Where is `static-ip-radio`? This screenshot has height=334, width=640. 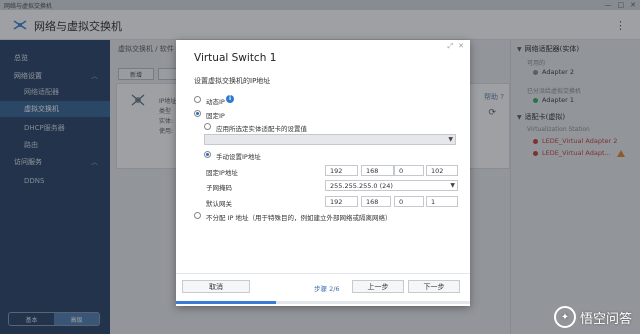 static-ip-radio is located at coordinates (197, 113).